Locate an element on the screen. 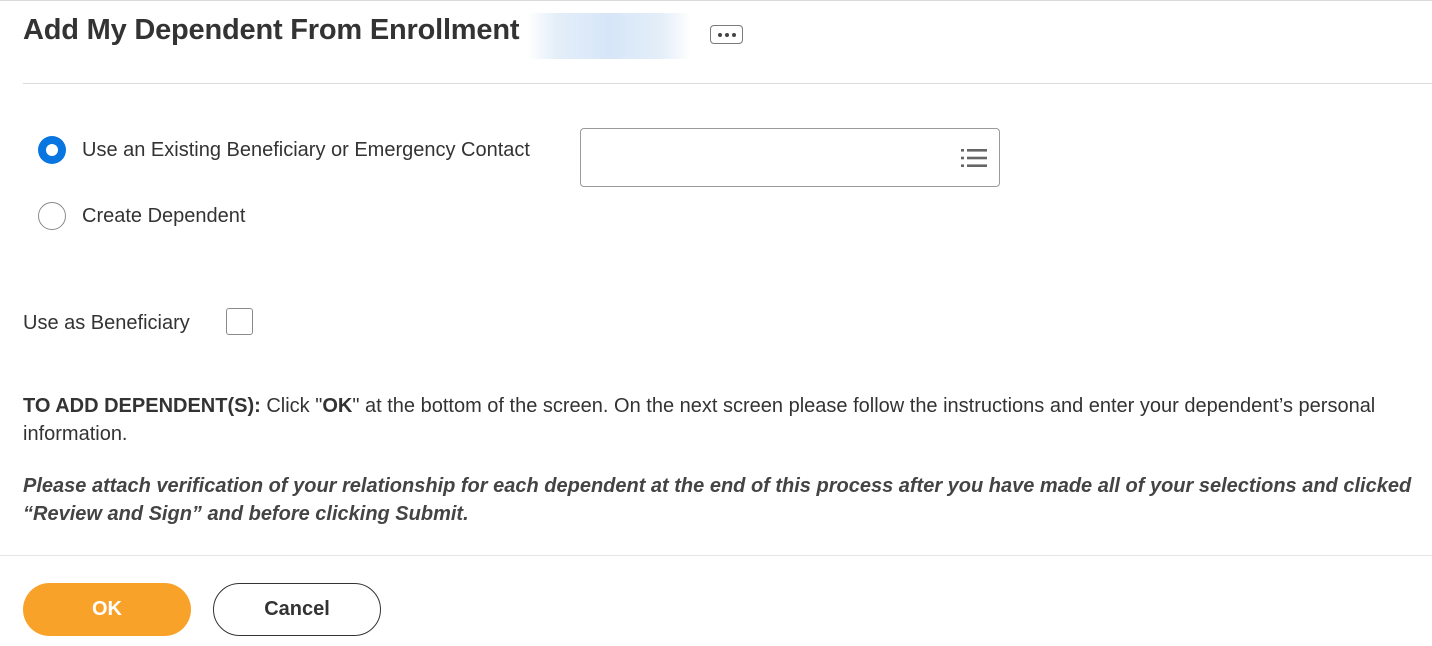 Image resolution: width=1432 pixels, height=646 pixels. instructions-ok-word: OK is located at coordinates (337, 406).